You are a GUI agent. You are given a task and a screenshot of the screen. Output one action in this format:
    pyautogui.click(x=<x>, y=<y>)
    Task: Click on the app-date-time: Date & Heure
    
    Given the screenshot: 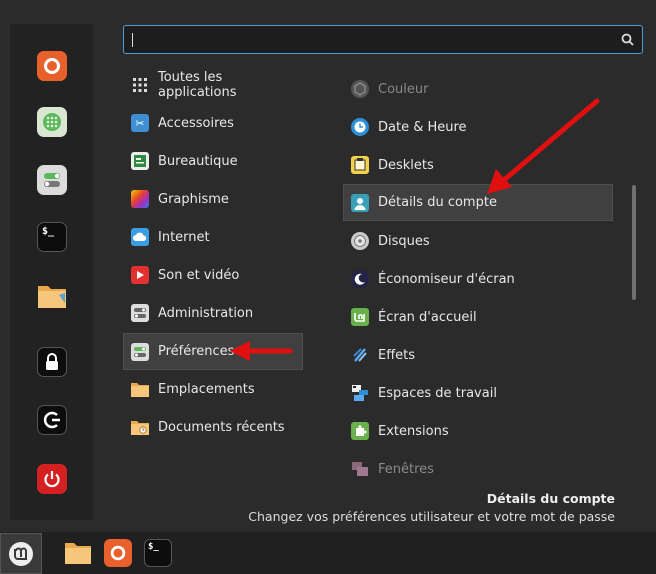 What is the action you would take?
    pyautogui.click(x=478, y=127)
    